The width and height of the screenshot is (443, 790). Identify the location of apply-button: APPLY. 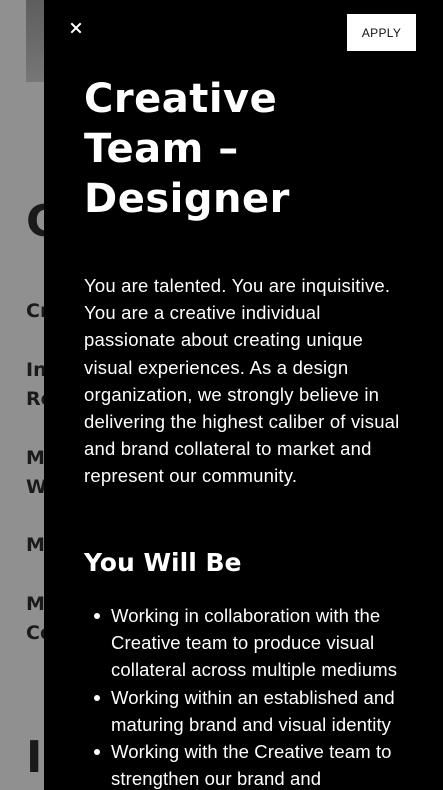
(381, 32).